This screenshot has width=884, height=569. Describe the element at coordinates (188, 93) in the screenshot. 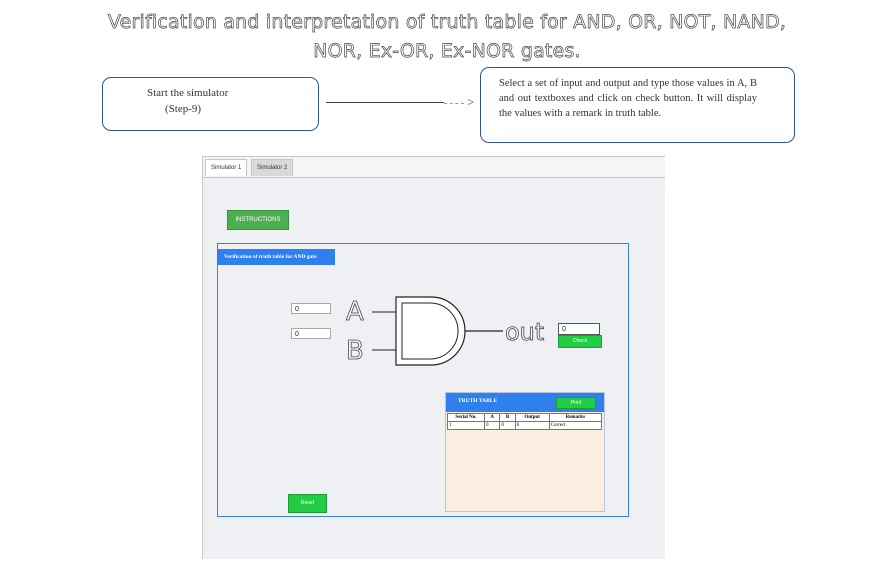

I see `step-callout-line1: Start the simulator` at that location.